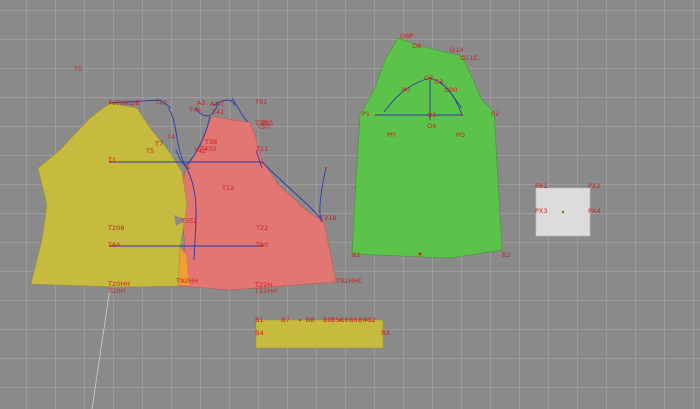  Describe the element at coordinates (260, 102) in the screenshot. I see `label-t91: Т91` at that location.